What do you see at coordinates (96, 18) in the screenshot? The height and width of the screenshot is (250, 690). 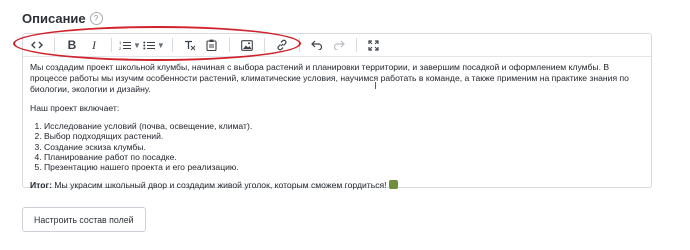 I see `question-circle-icon: ?` at bounding box center [96, 18].